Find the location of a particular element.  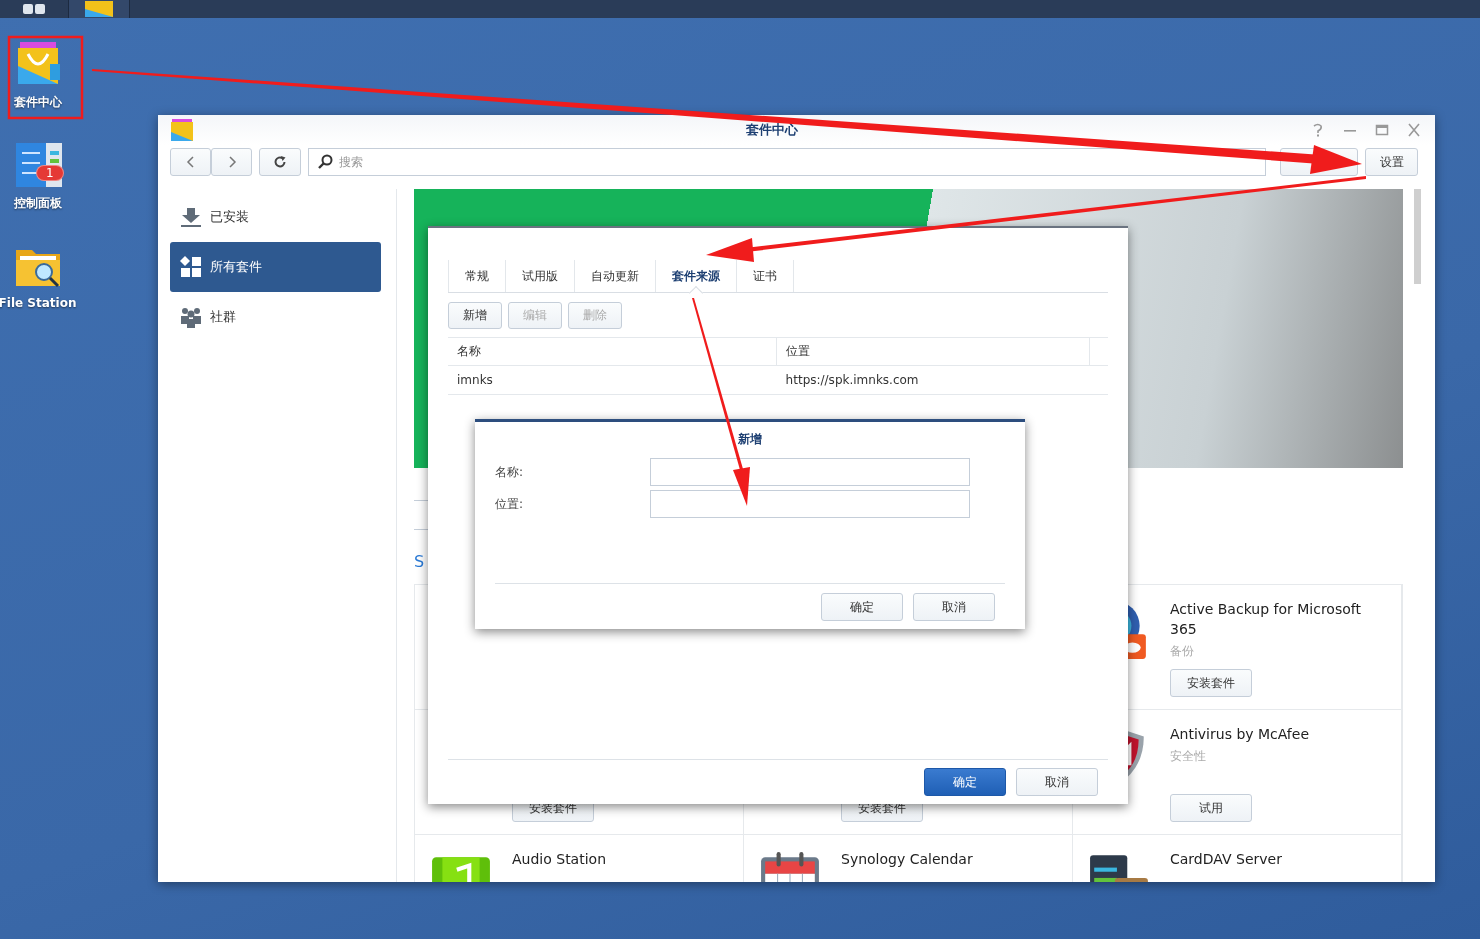

search-icon is located at coordinates (325, 162).